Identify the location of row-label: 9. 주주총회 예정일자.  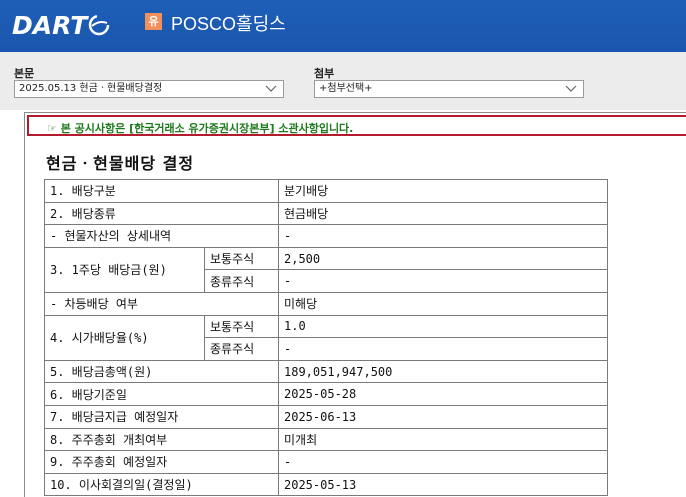
(161, 462).